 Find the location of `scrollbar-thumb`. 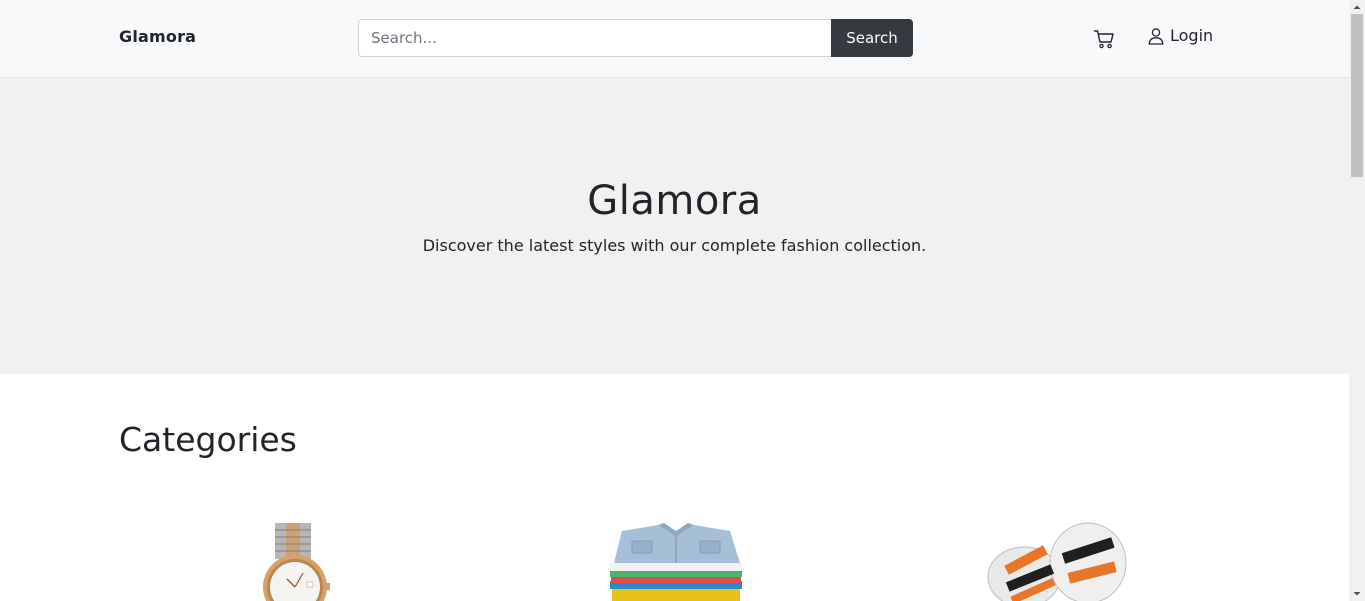

scrollbar-thumb is located at coordinates (1357, 95).